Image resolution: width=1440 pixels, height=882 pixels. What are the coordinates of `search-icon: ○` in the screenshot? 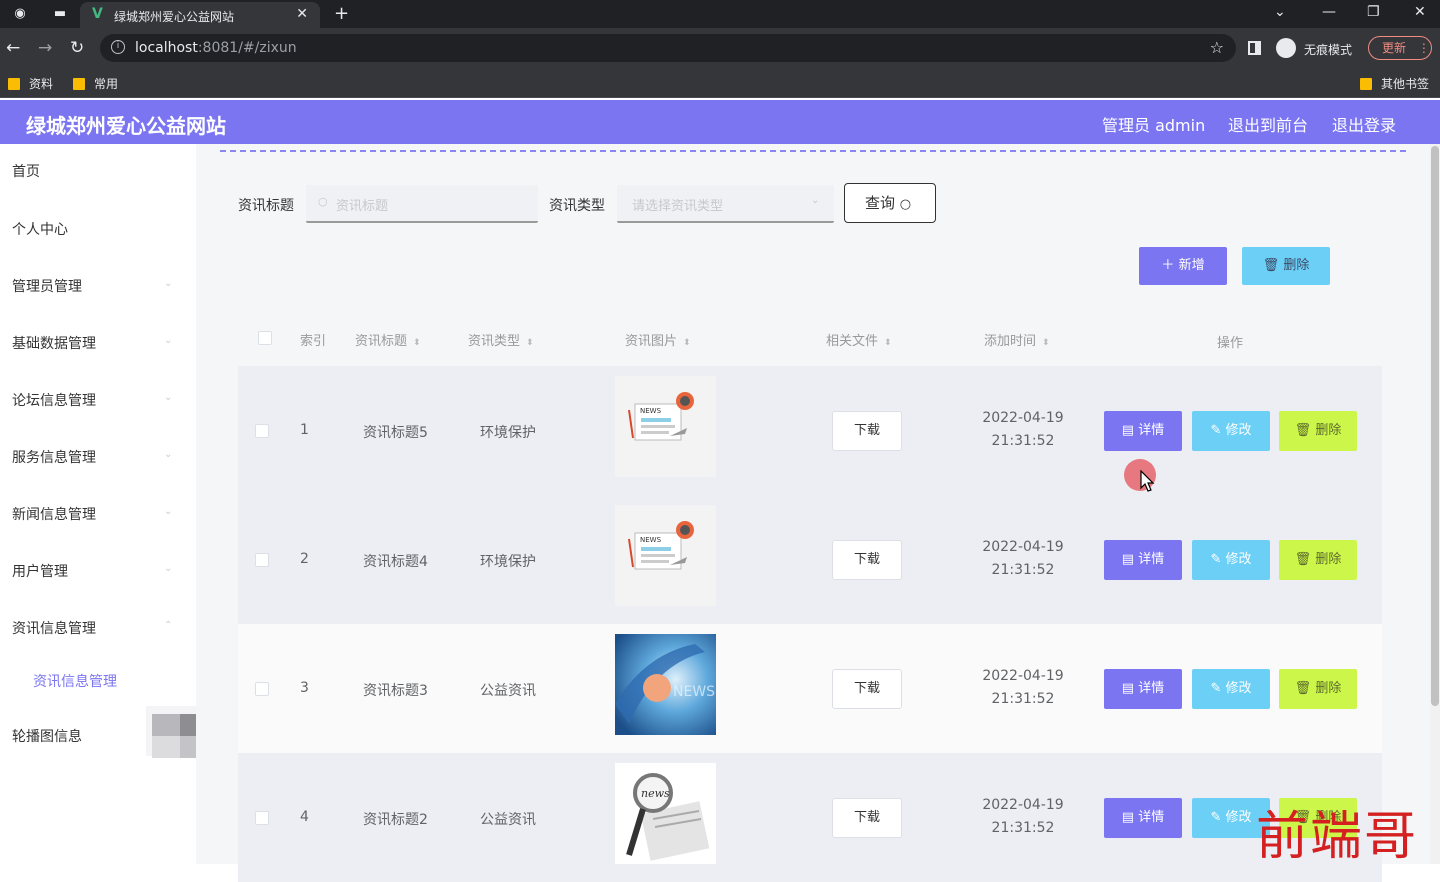 It's located at (905, 204).